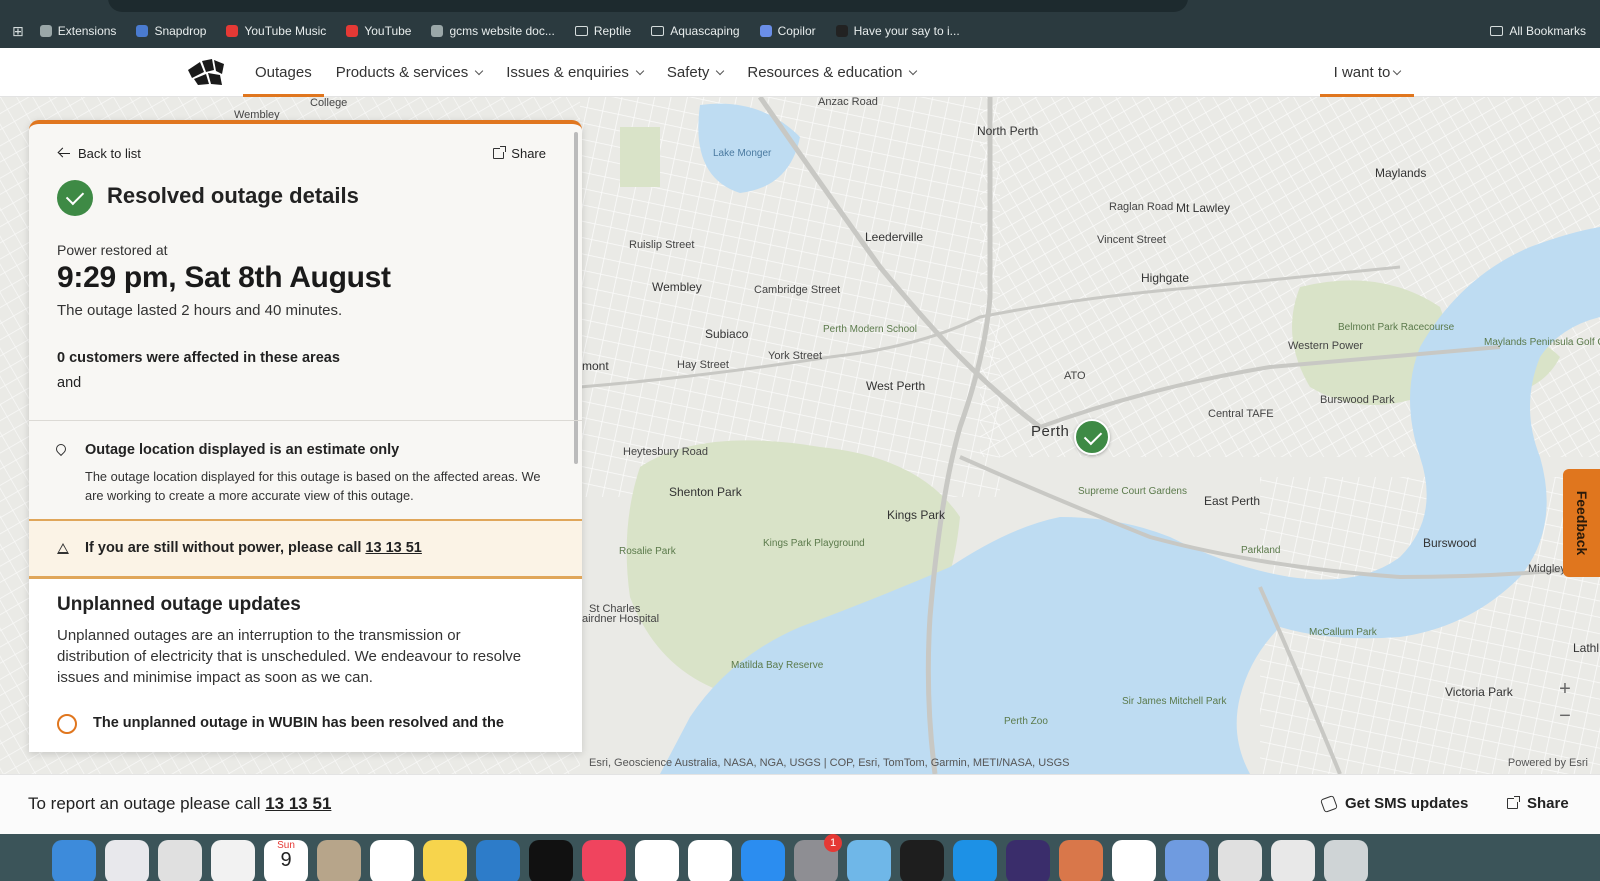 The image size is (1600, 881). I want to click on dock-app-contacts-icon, so click(339, 860).